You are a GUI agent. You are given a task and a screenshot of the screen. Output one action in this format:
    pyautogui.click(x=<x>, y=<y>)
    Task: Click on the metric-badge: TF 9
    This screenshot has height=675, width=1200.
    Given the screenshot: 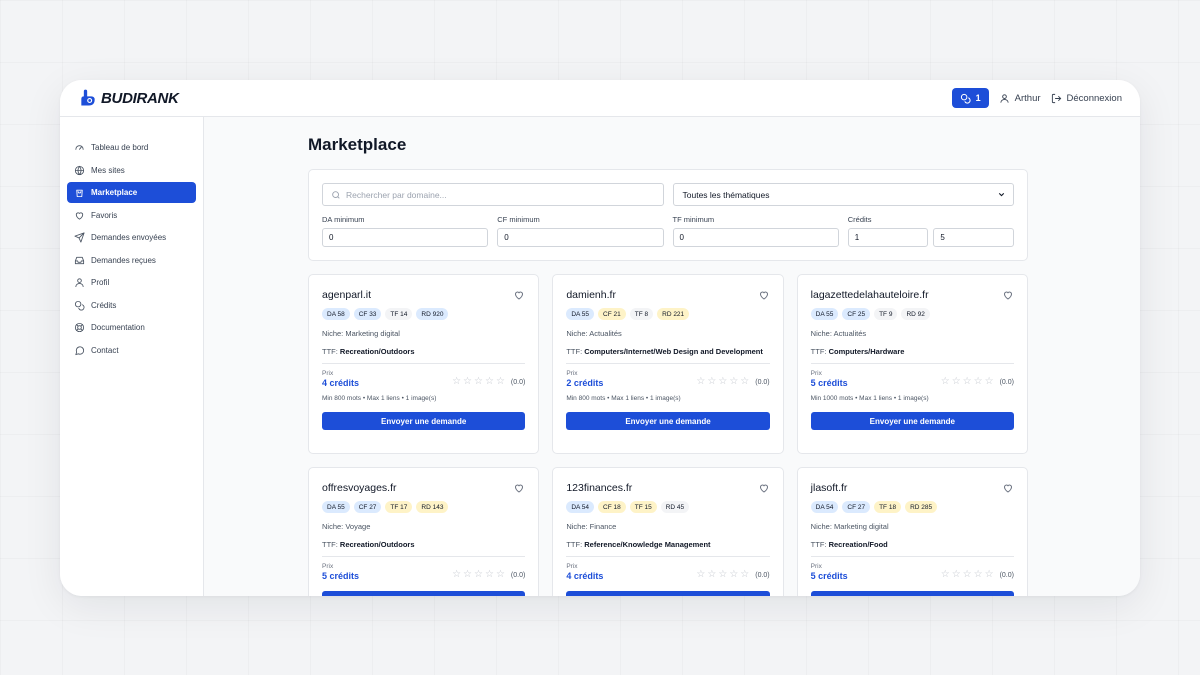 What is the action you would take?
    pyautogui.click(x=886, y=314)
    